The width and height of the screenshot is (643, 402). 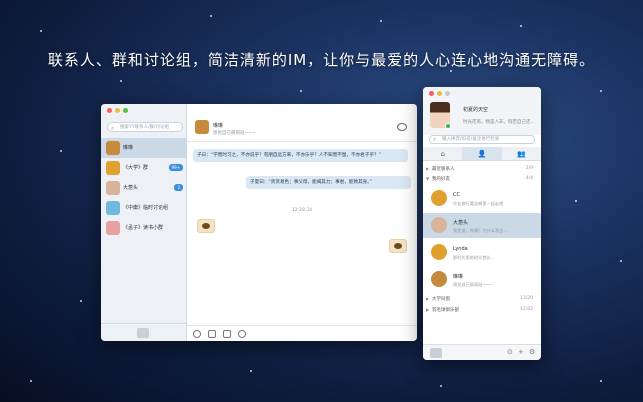 I want to click on conversation-name: 大葱头, so click(x=131, y=188).